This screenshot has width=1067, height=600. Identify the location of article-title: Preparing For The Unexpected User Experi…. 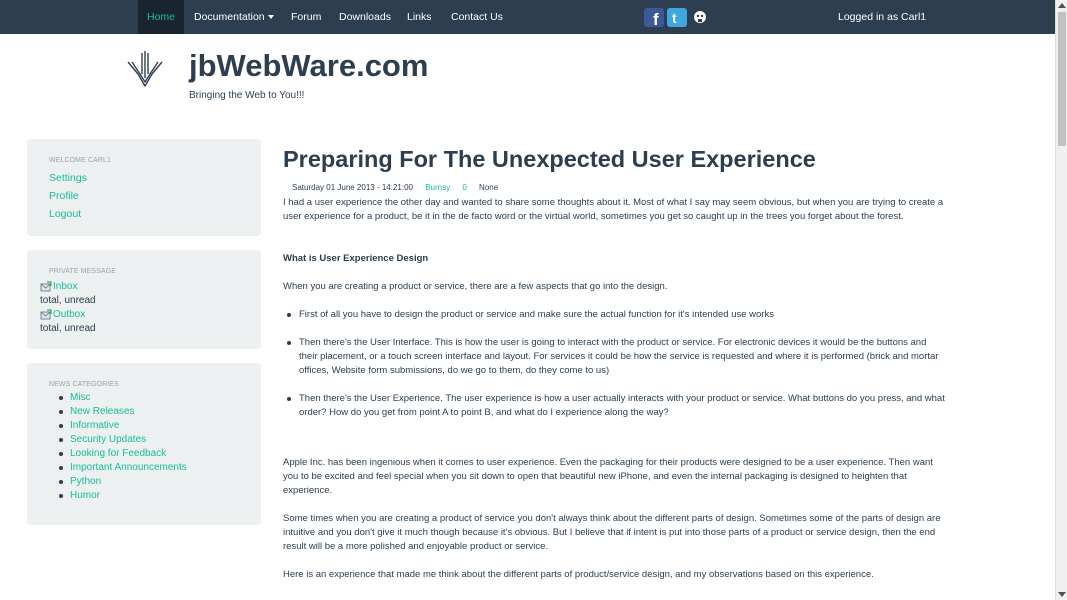
(549, 159).